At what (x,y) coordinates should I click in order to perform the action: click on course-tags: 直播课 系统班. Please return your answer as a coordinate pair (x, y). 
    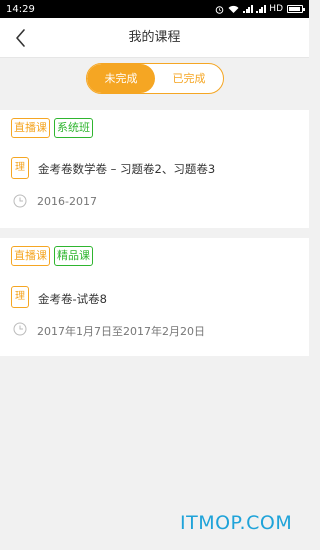
    Looking at the image, I should click on (52, 128).